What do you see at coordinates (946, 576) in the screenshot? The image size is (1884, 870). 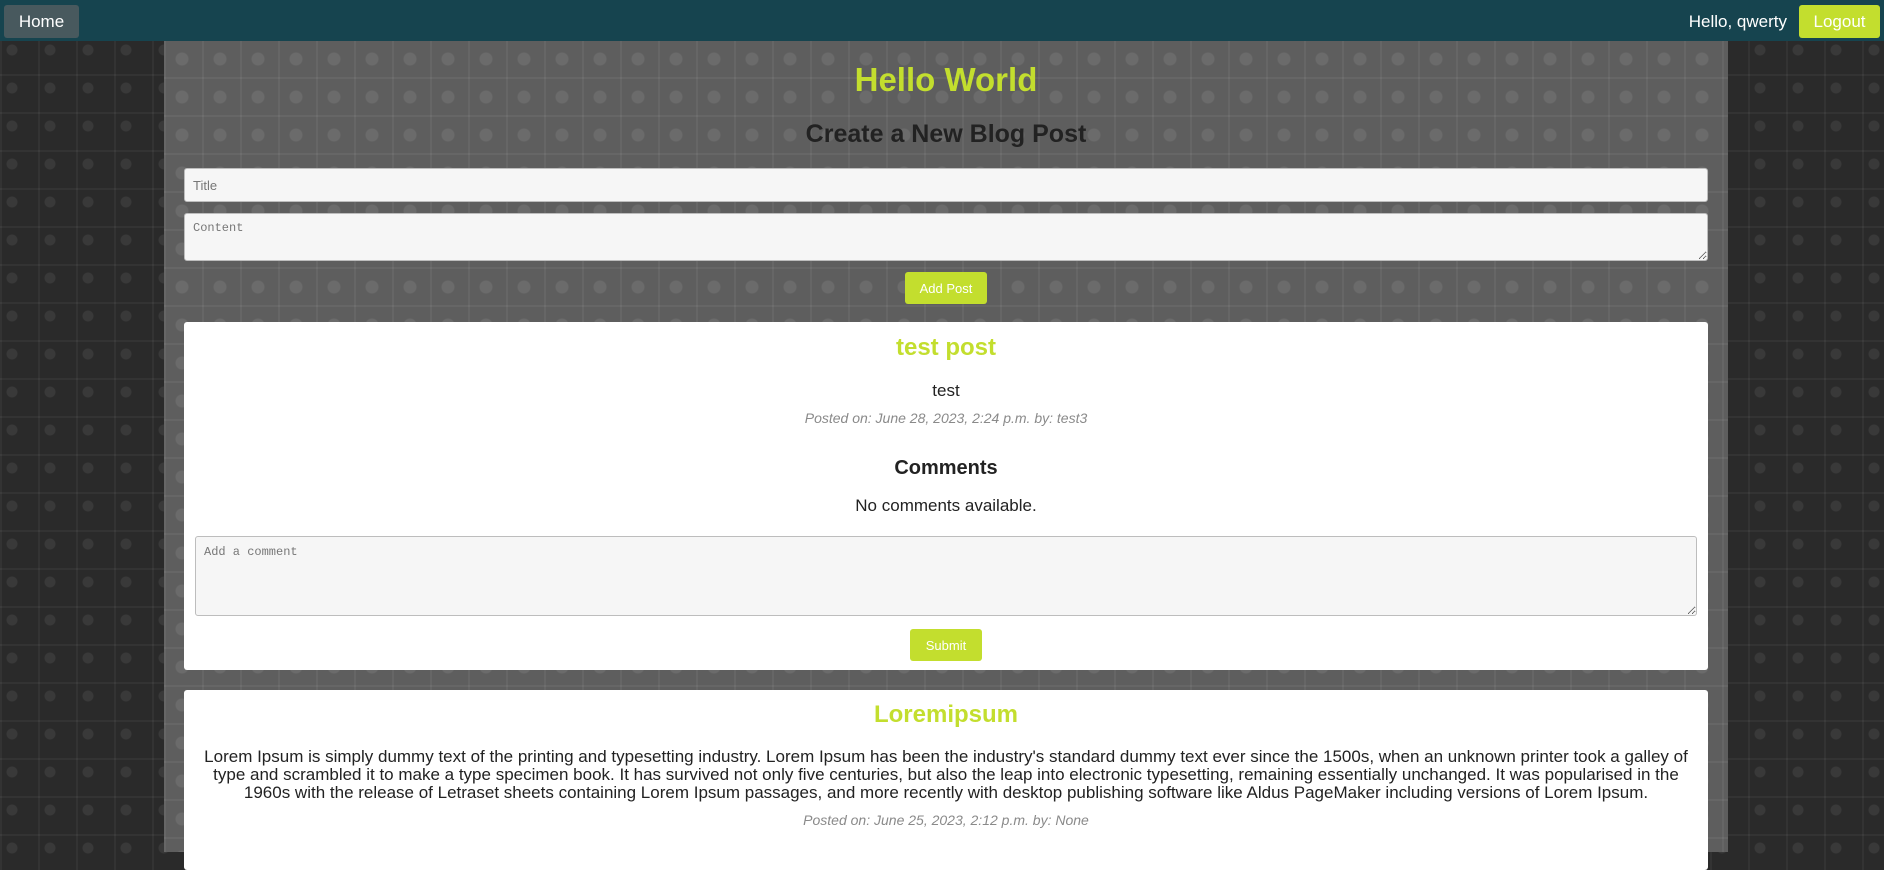 I see `comment-input` at bounding box center [946, 576].